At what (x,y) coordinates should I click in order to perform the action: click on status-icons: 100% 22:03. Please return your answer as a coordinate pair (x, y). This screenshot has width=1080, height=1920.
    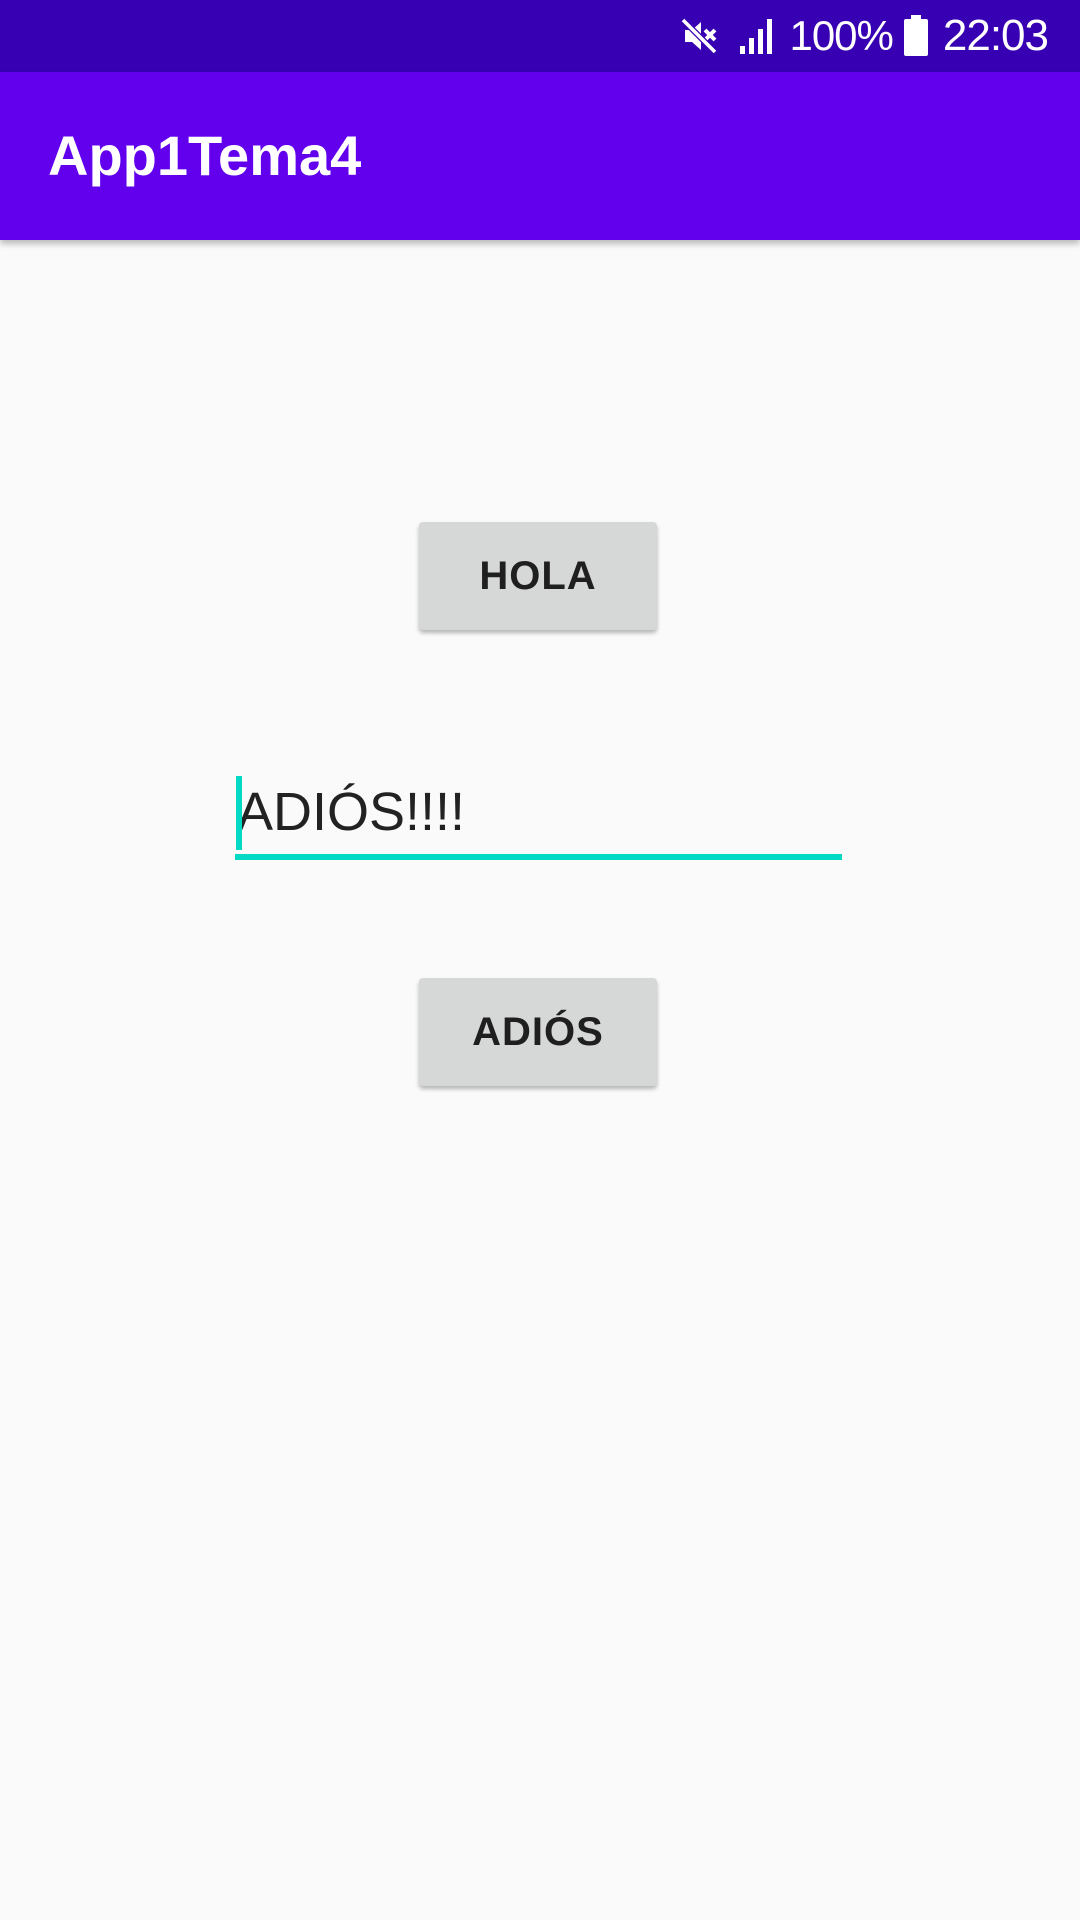
    Looking at the image, I should click on (864, 36).